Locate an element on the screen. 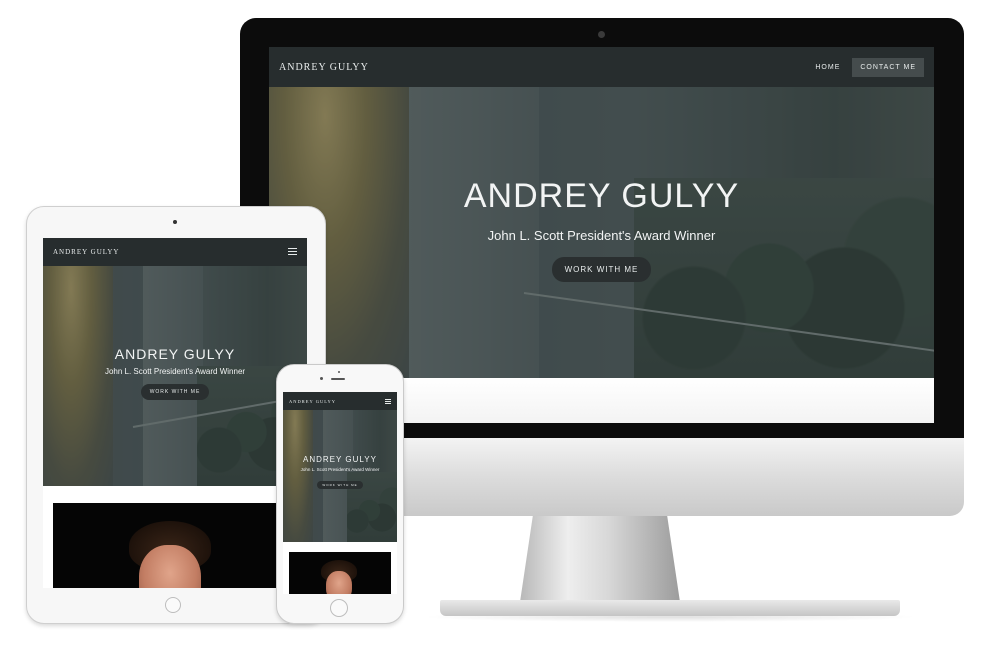 This screenshot has width=1000, height=650. contact-me-button: CONTACT ME is located at coordinates (888, 67).